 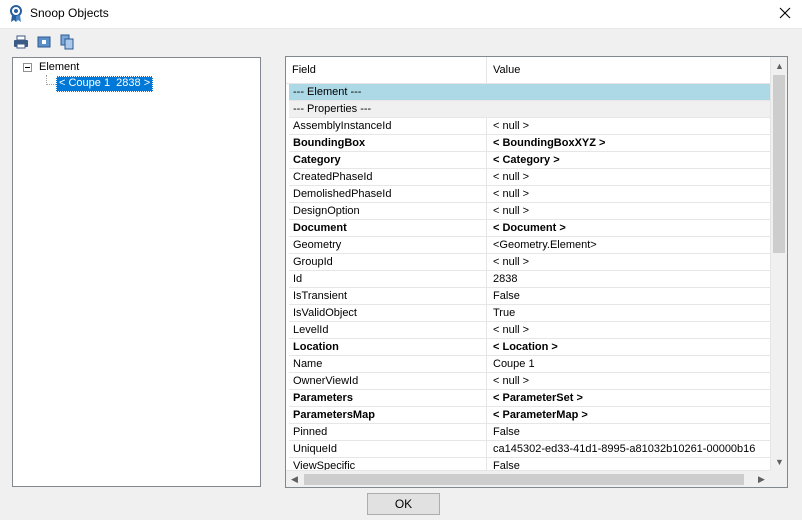 I want to click on grid-row: Location < Location >, so click(x=529, y=347).